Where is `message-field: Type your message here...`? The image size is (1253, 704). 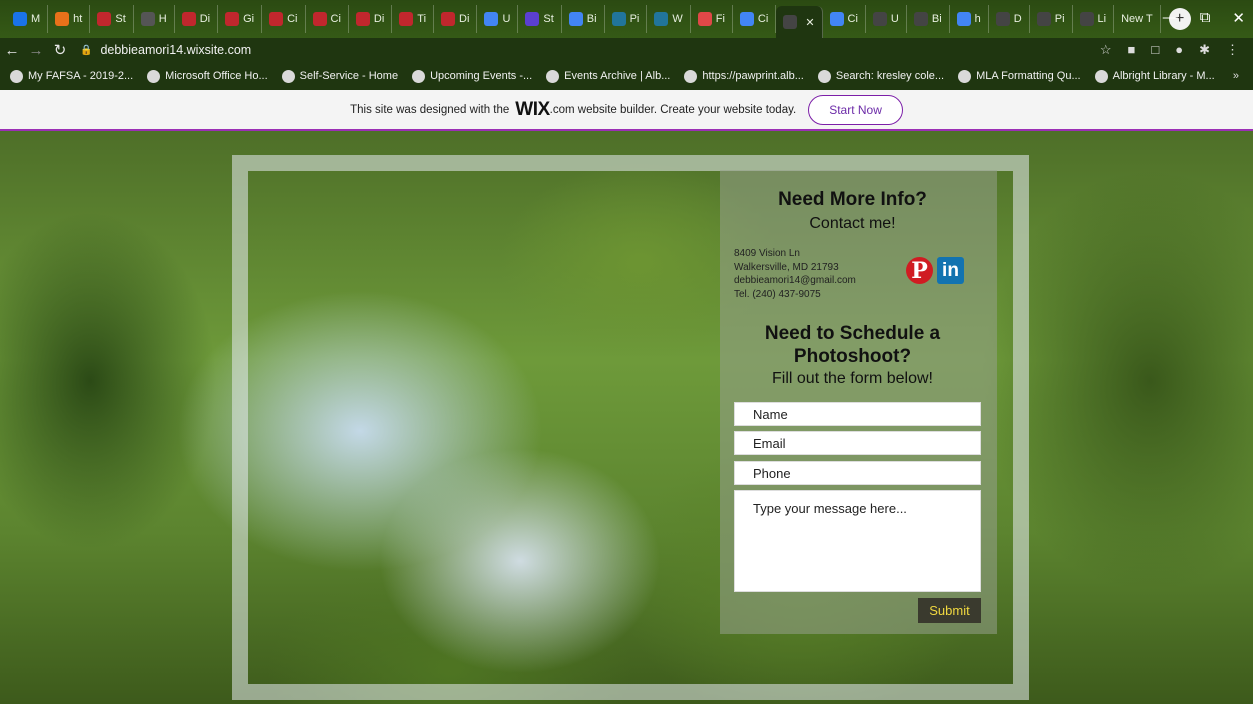
message-field: Type your message here... is located at coordinates (857, 541).